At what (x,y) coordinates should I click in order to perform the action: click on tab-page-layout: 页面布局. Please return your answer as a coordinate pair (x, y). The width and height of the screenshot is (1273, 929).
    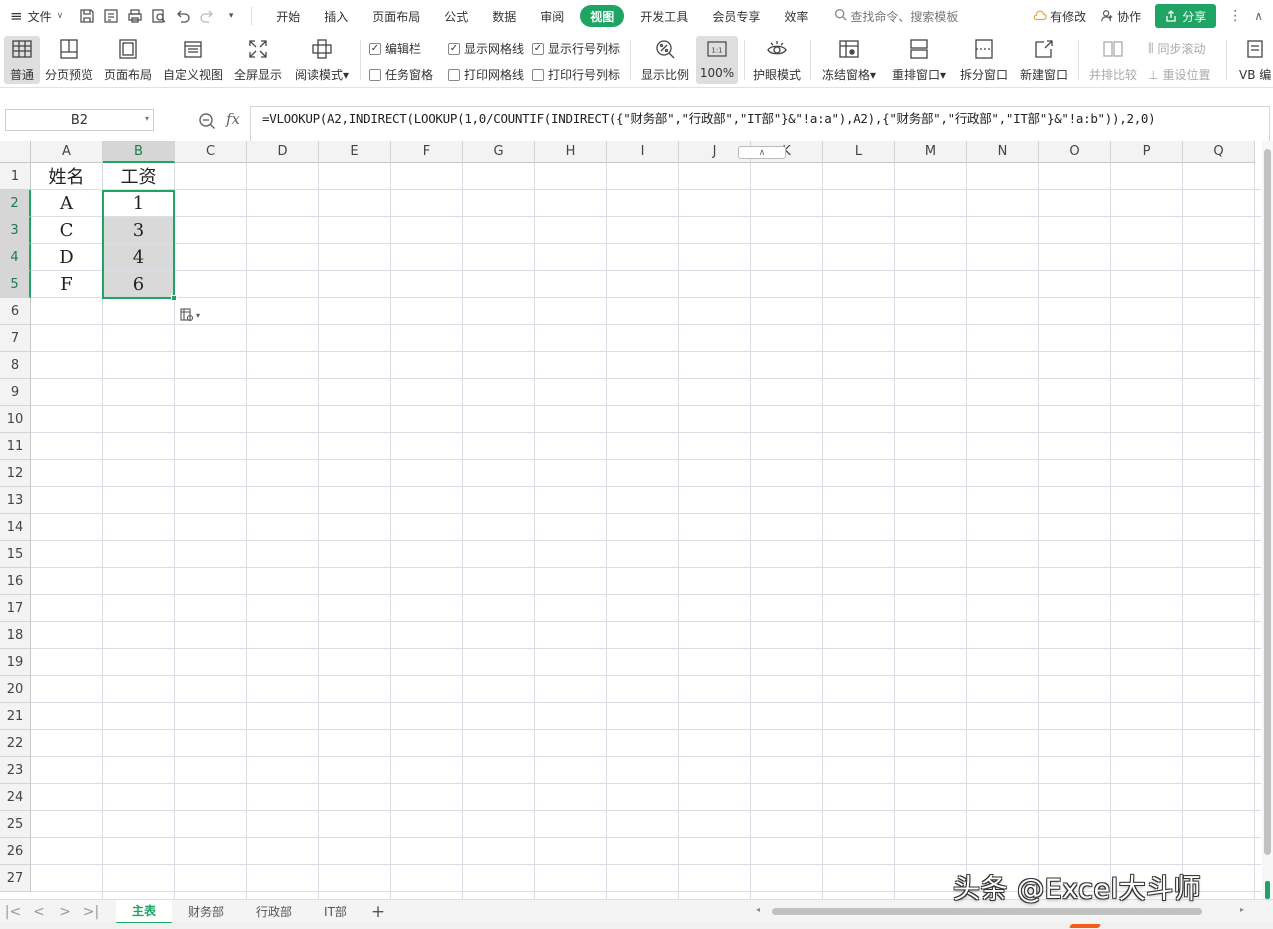
    Looking at the image, I should click on (396, 16).